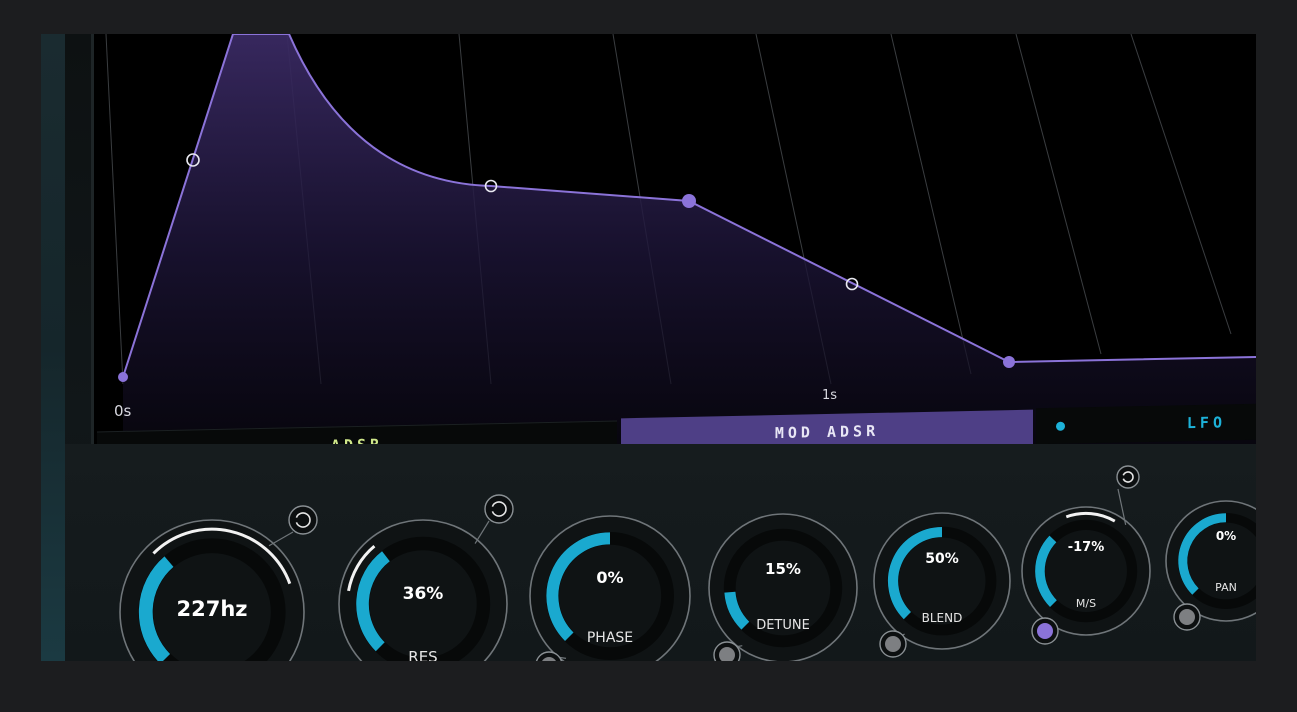 This screenshot has width=1297, height=712. What do you see at coordinates (783, 568) in the screenshot?
I see `knob-value-detune: 15%` at bounding box center [783, 568].